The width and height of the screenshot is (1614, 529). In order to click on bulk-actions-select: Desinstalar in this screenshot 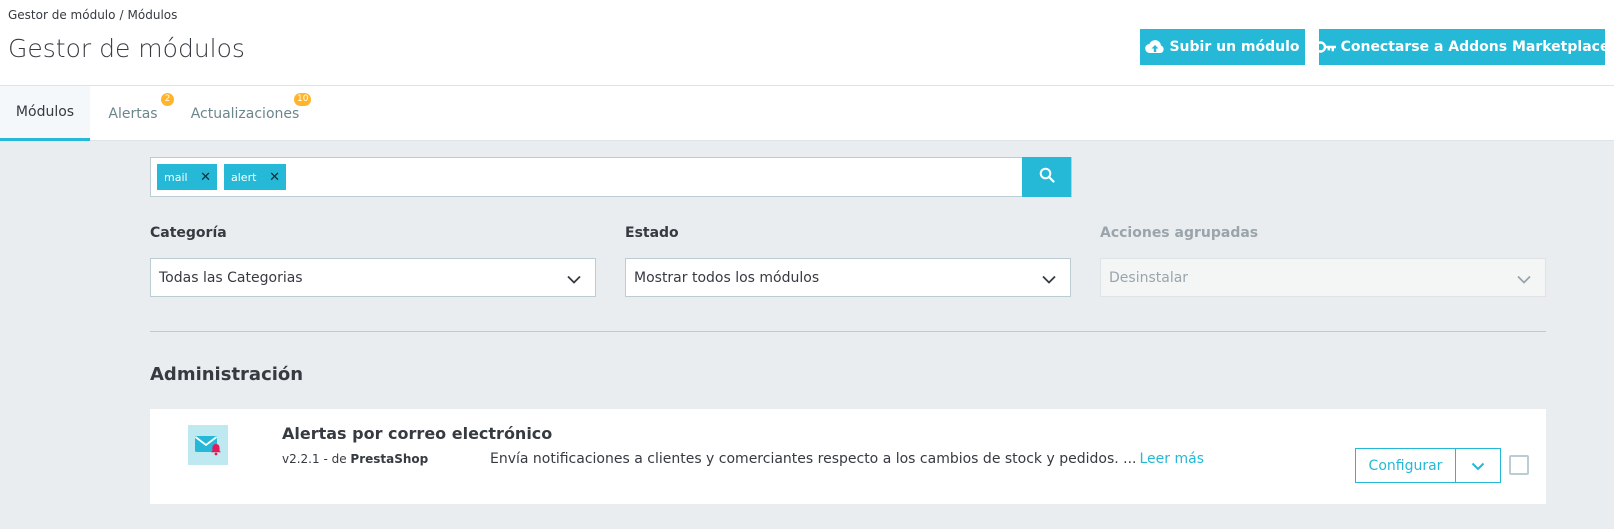, I will do `click(1323, 277)`.